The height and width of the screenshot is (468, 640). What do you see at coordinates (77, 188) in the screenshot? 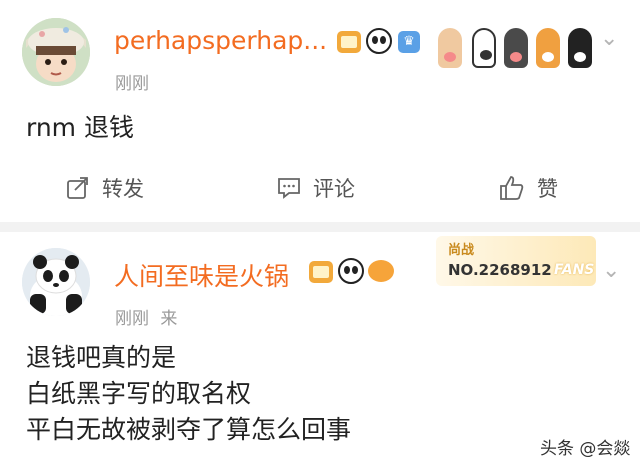
I see `repost-icon` at bounding box center [77, 188].